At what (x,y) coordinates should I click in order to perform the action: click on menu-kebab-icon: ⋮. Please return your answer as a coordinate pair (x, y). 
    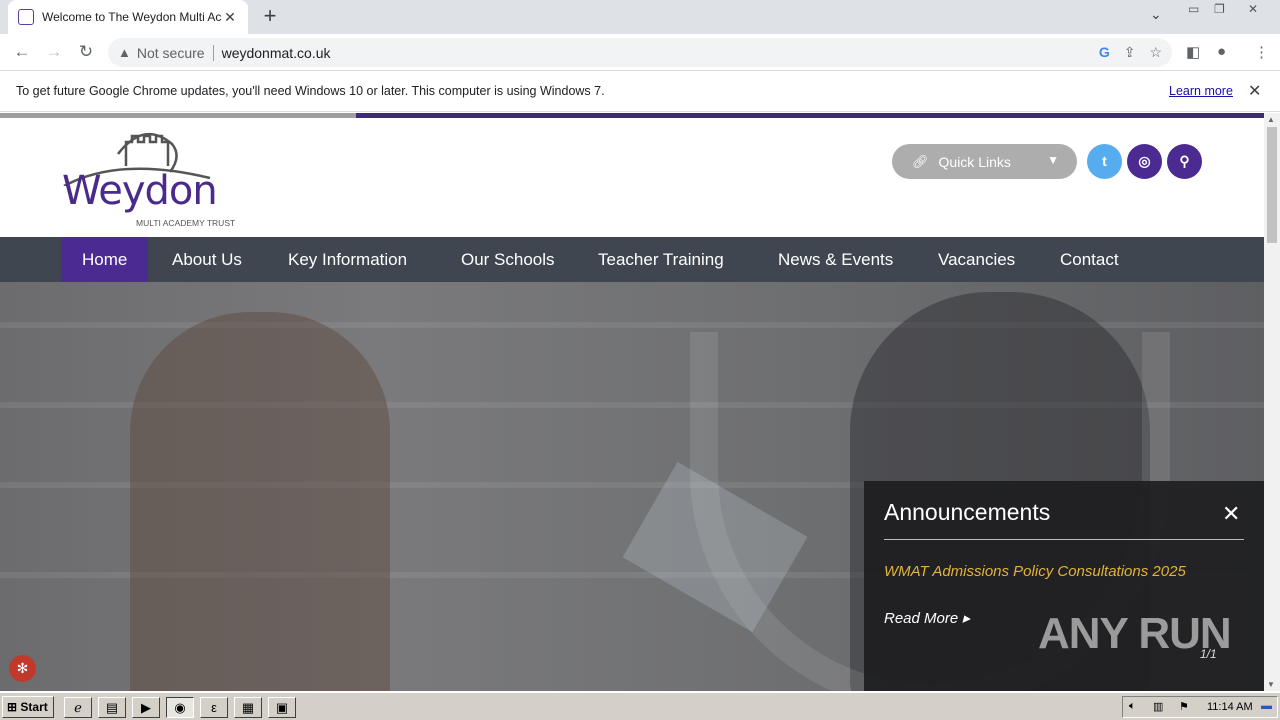
    Looking at the image, I should click on (1261, 52).